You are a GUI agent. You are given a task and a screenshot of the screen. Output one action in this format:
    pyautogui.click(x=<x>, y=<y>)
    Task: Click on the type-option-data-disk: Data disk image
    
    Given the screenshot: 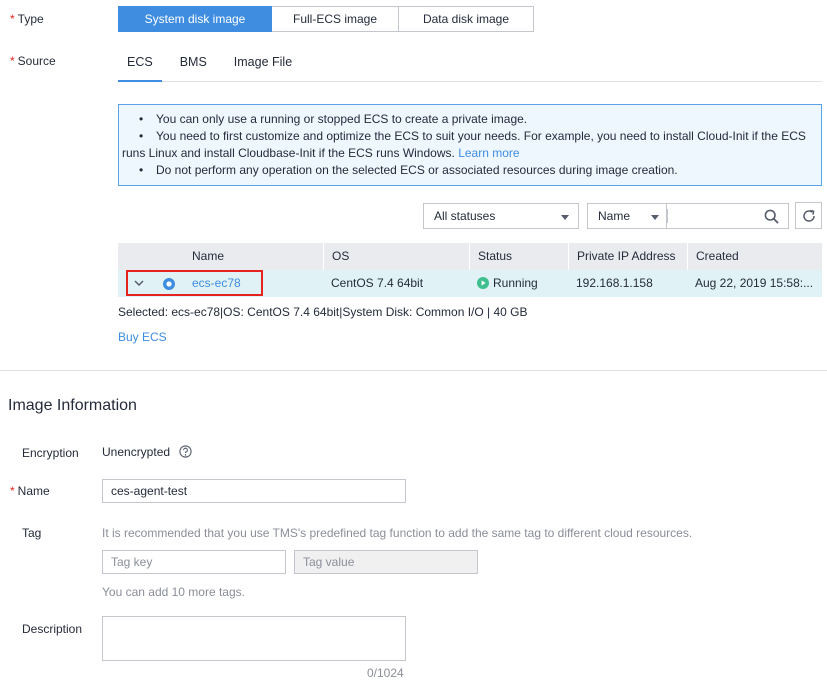 What is the action you would take?
    pyautogui.click(x=466, y=19)
    